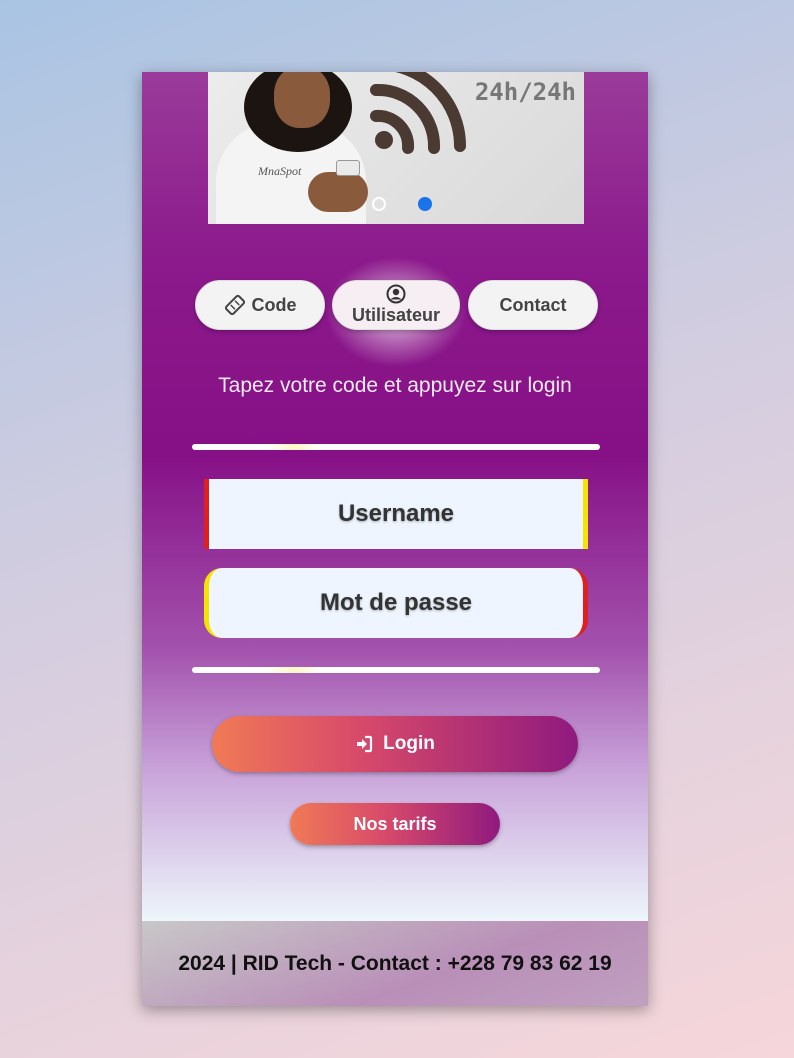 This screenshot has width=794, height=1058. Describe the element at coordinates (396, 670) in the screenshot. I see `divider-bottom` at that location.